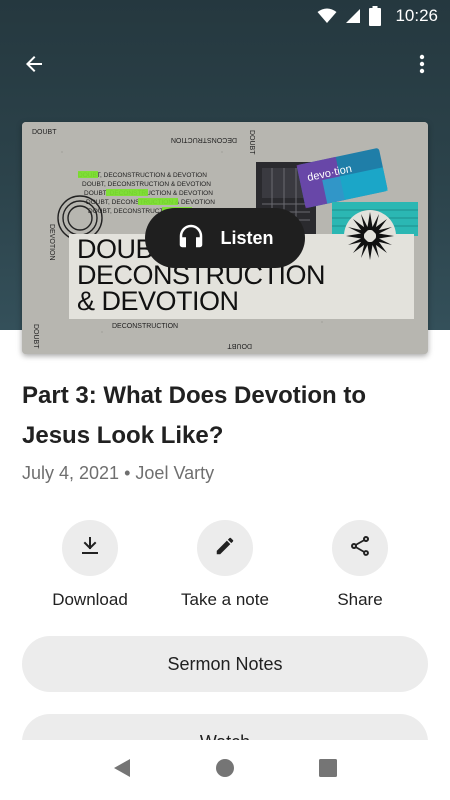 The width and height of the screenshot is (450, 800). What do you see at coordinates (90, 599) in the screenshot?
I see `download-label: Download` at bounding box center [90, 599].